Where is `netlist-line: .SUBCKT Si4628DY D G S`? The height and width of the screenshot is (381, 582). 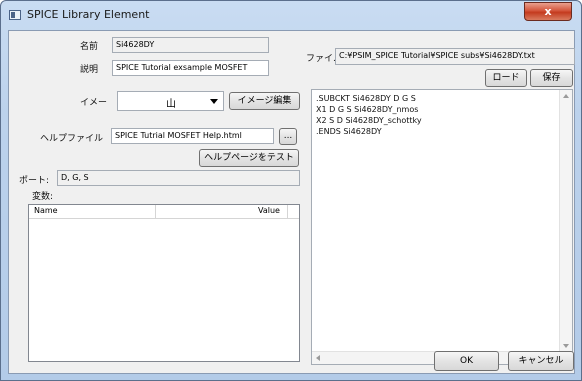
netlist-line: .SUBCKT Si4628DY D G S is located at coordinates (366, 98).